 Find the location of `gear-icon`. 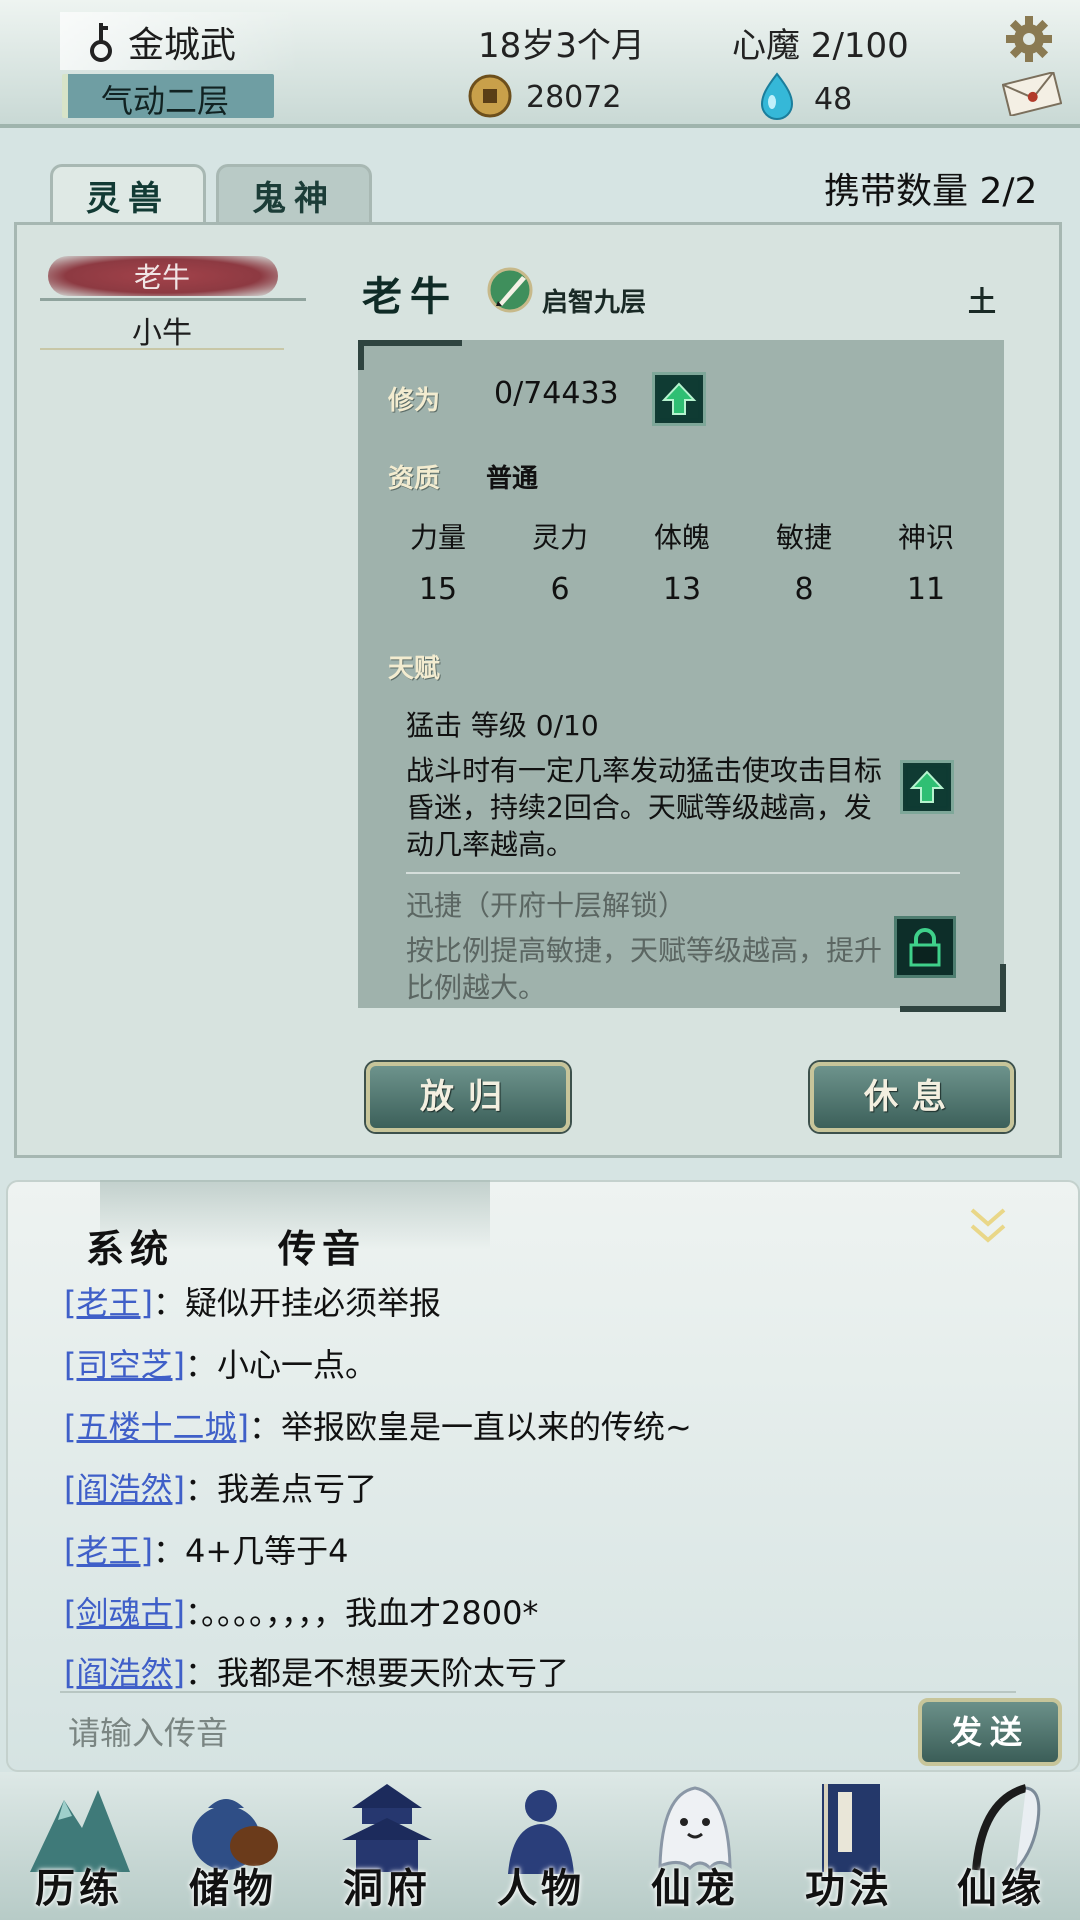

gear-icon is located at coordinates (1029, 39).